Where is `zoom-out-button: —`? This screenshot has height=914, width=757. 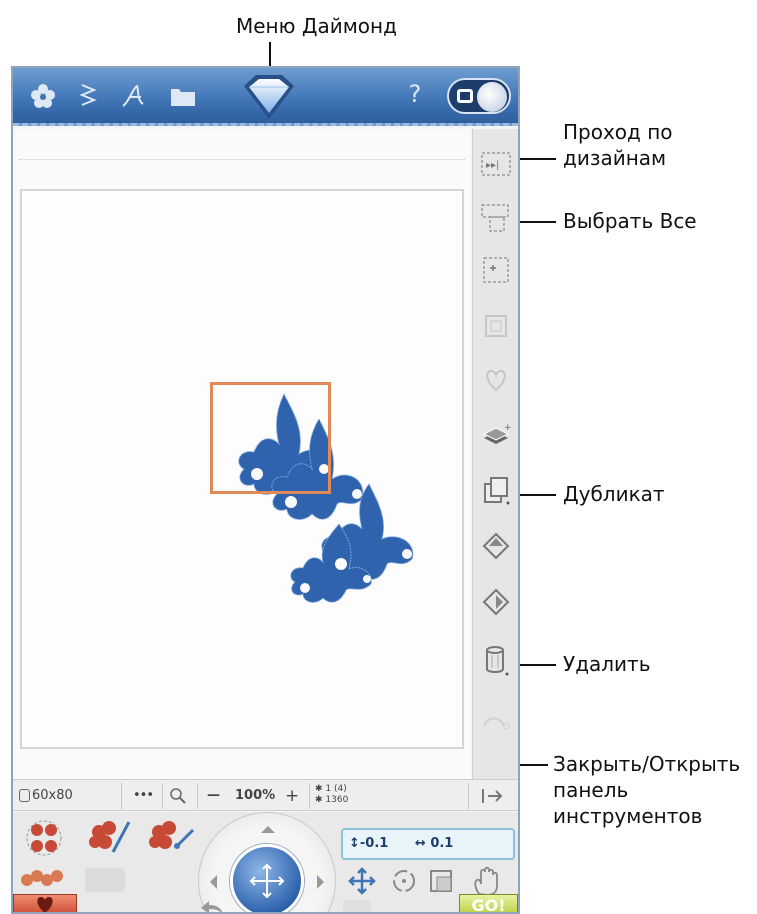
zoom-out-button: — is located at coordinates (219, 796).